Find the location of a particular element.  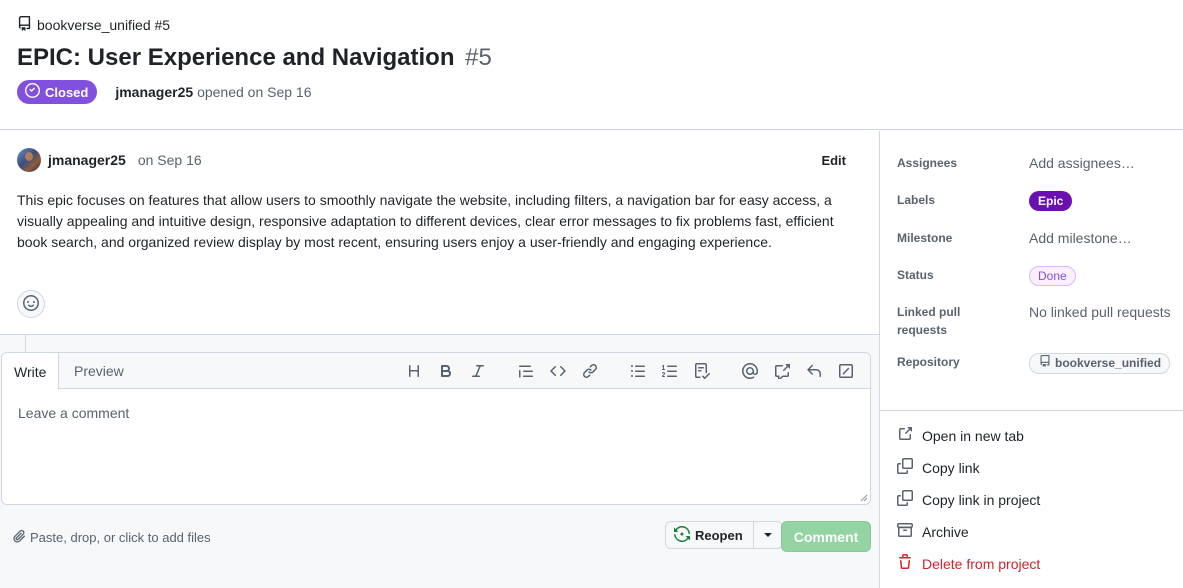

tab-write: Write is located at coordinates (31, 371).